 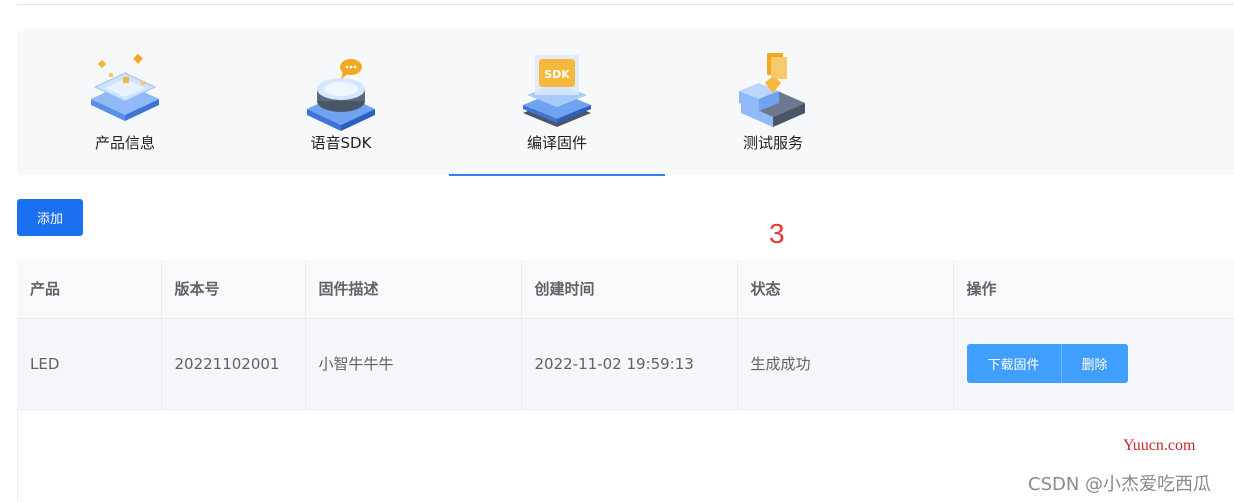 I want to click on column-header-created-at: 创建时间, so click(x=629, y=289).